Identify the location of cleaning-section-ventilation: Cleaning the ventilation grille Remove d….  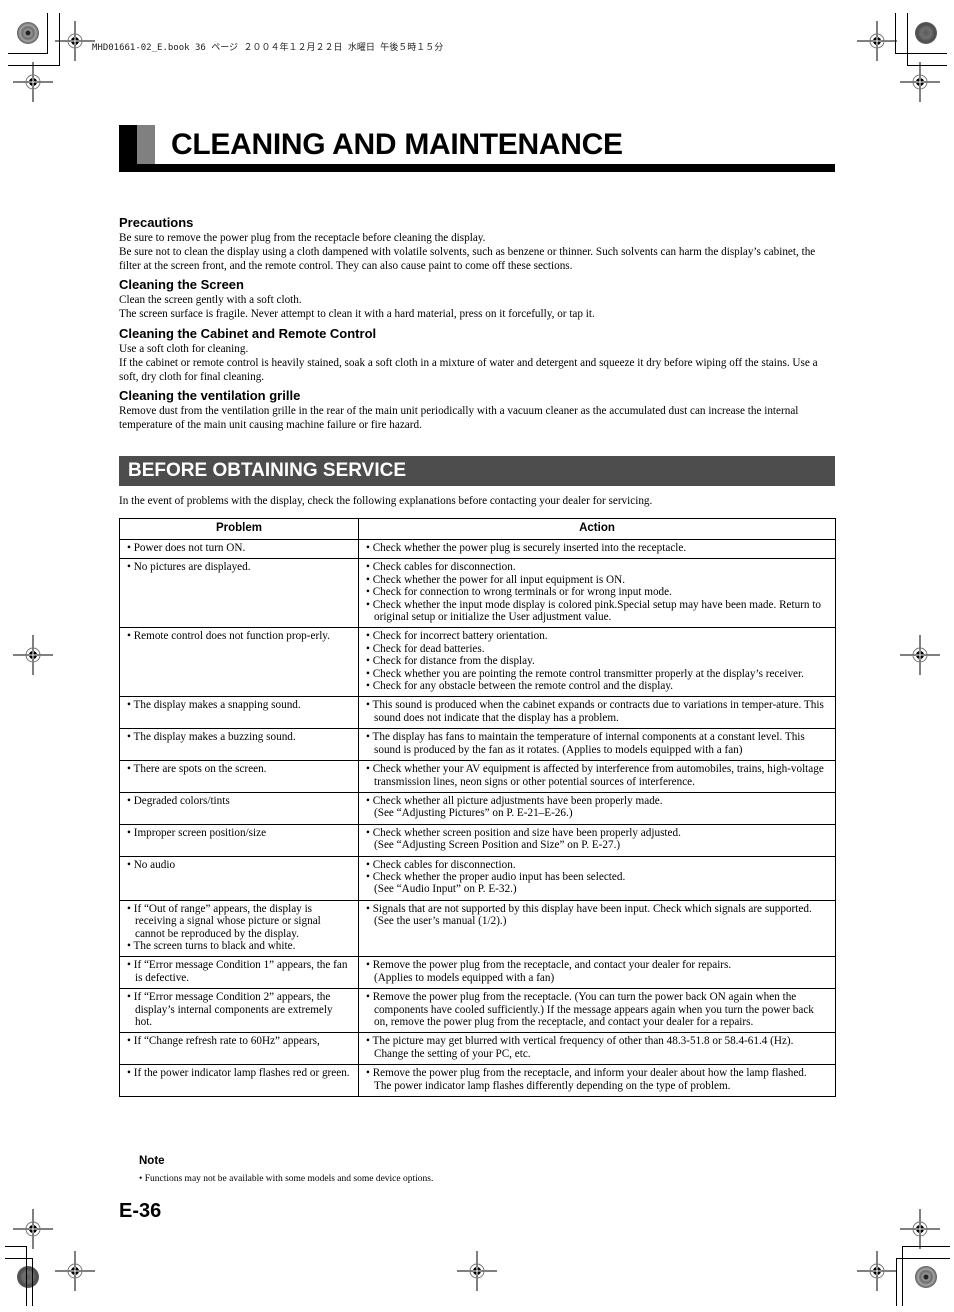
(477, 410).